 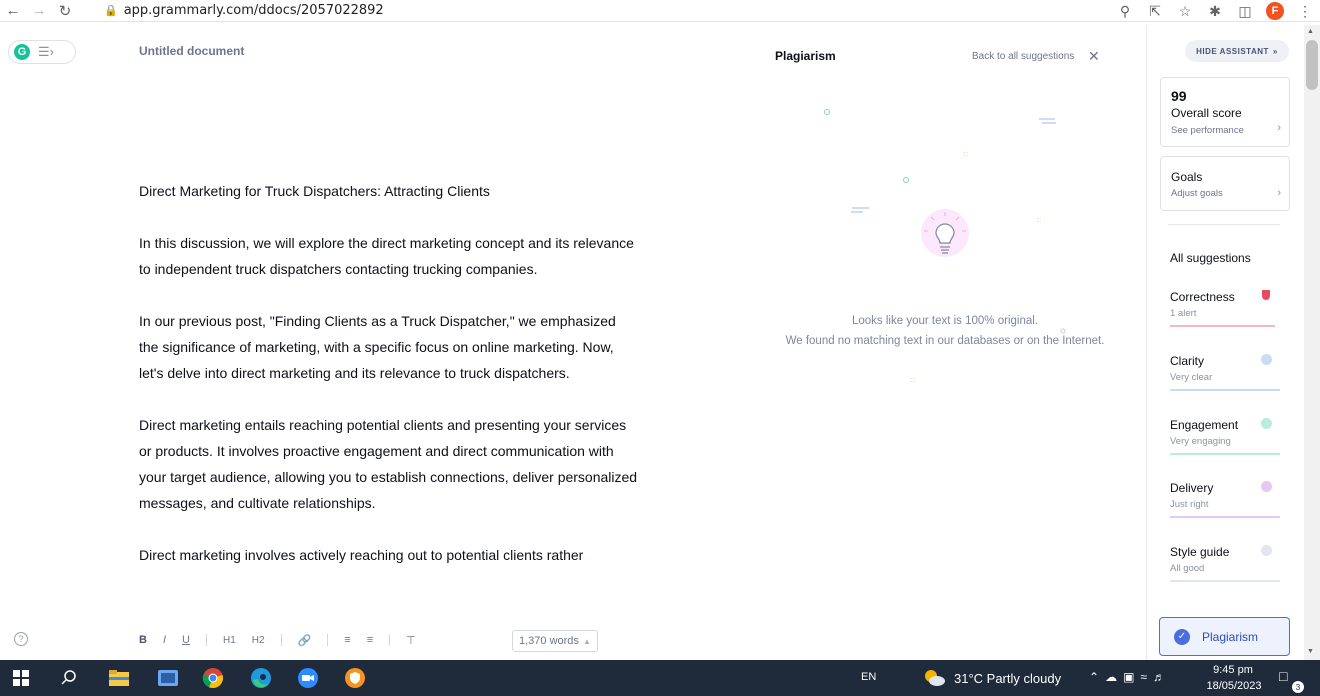 I want to click on lock-icon: 🔒, so click(x=111, y=10).